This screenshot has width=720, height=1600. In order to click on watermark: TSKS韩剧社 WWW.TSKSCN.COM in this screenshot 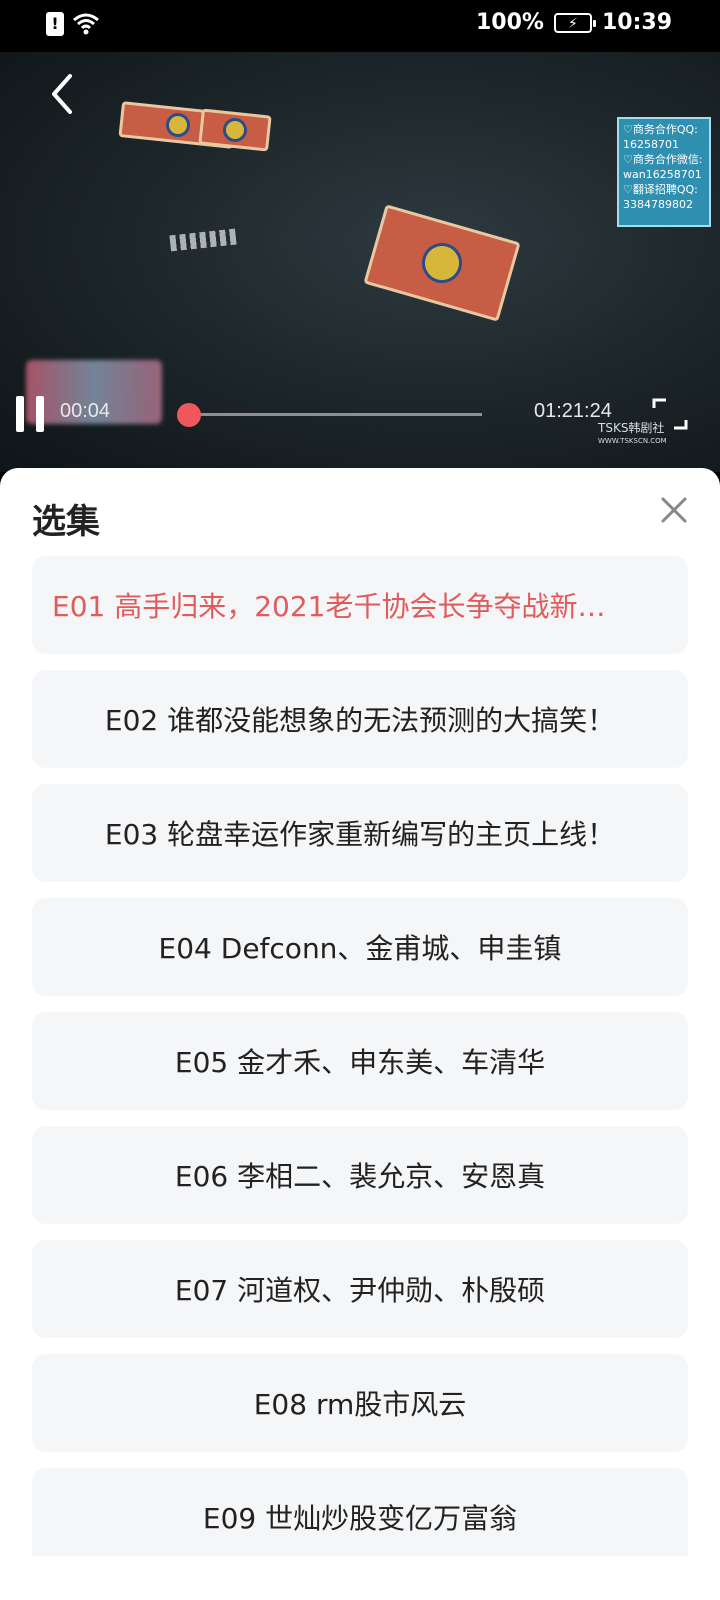, I will do `click(632, 434)`.